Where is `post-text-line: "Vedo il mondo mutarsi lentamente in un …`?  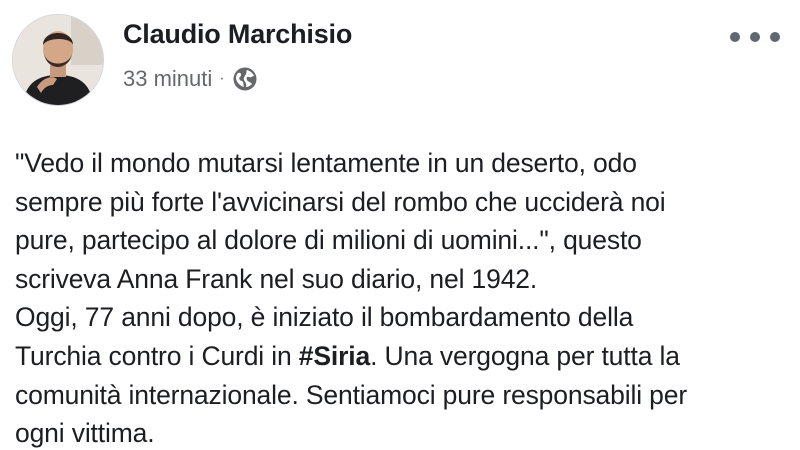 post-text-line: "Vedo il mondo mutarsi lentamente in un … is located at coordinates (326, 163).